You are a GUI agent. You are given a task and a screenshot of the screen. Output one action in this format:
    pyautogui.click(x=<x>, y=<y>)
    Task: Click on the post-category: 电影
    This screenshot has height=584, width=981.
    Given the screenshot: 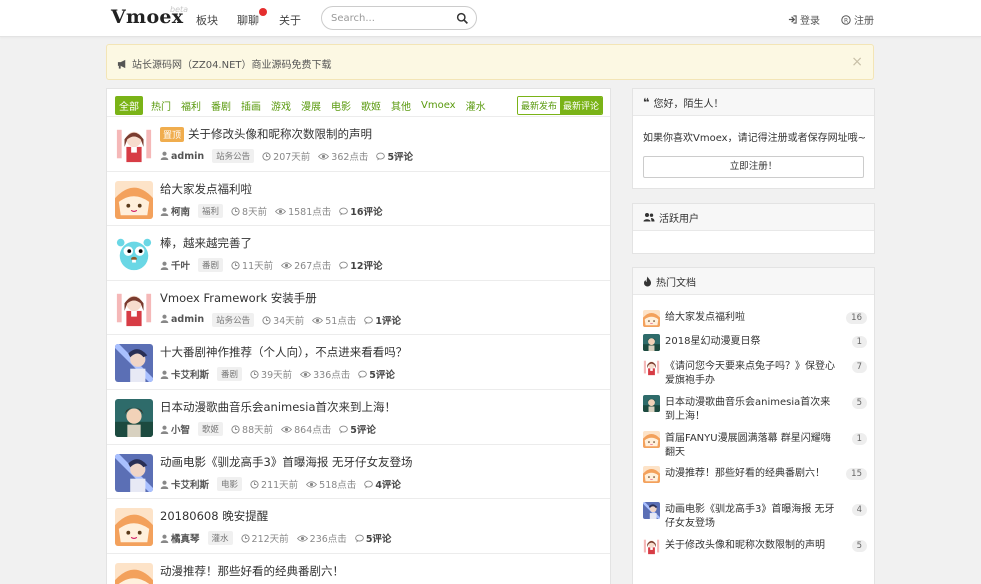 What is the action you would take?
    pyautogui.click(x=230, y=483)
    